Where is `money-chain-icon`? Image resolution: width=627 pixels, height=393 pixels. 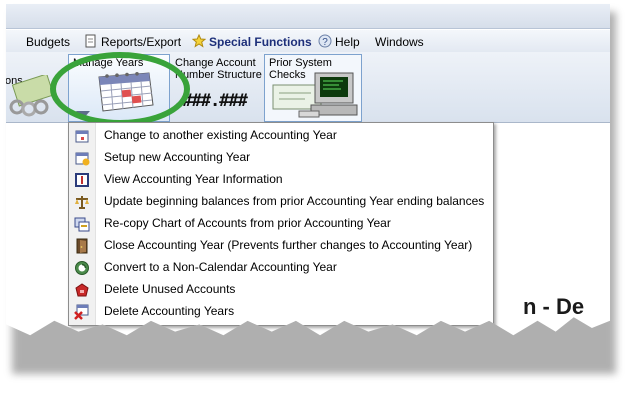
money-chain-icon is located at coordinates (32, 96).